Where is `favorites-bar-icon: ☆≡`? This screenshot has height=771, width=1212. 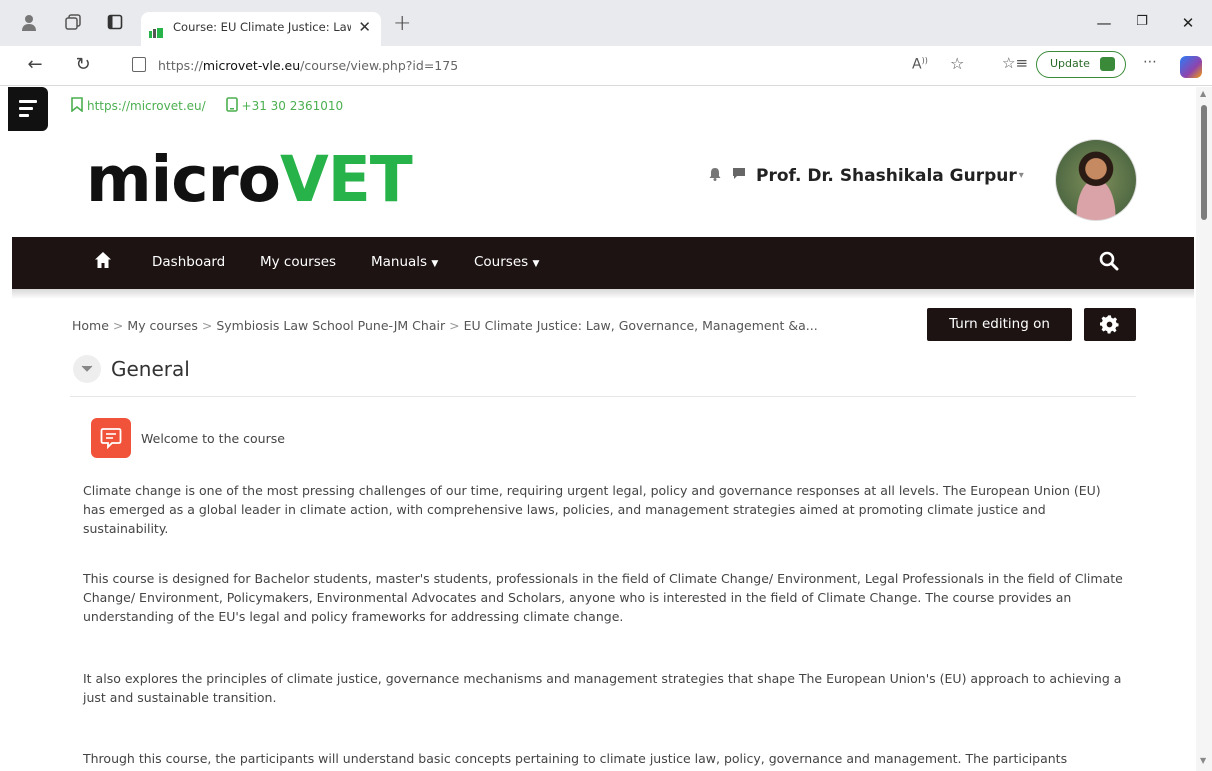
favorites-bar-icon: ☆≡ is located at coordinates (1015, 63).